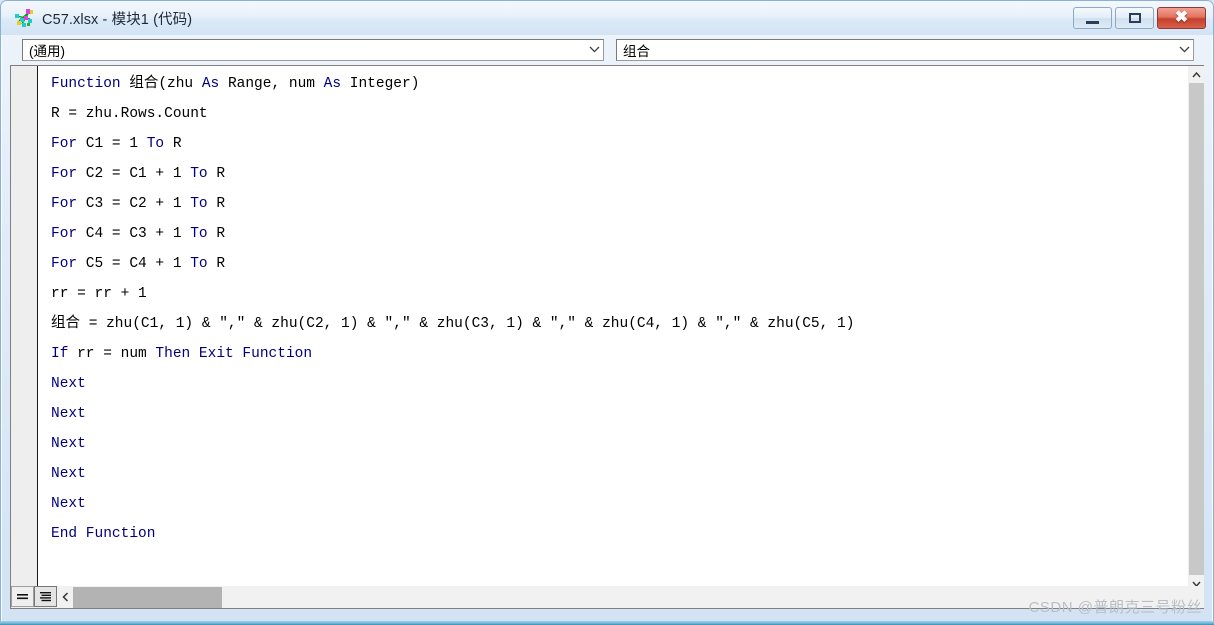 The height and width of the screenshot is (625, 1214). Describe the element at coordinates (619, 354) in the screenshot. I see `code-line: If rr = num Then Exit Function` at that location.